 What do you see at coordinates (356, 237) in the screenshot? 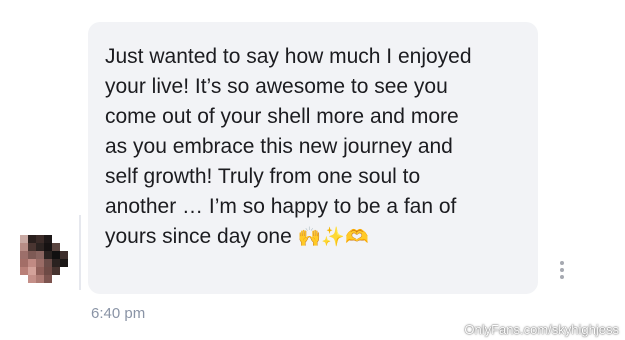
I see `heart-hands-emoji: 🫶` at bounding box center [356, 237].